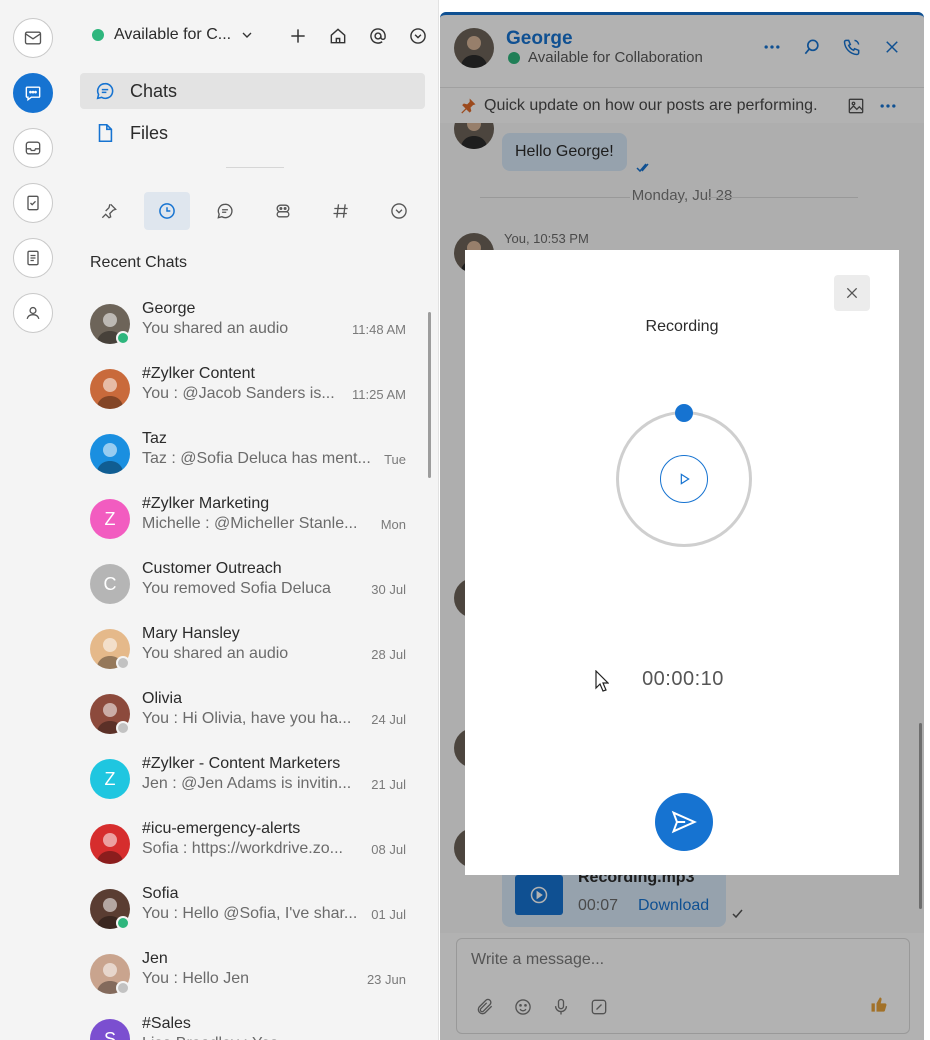 This screenshot has width=930, height=1040. What do you see at coordinates (33, 313) in the screenshot?
I see `contacts-rail-button` at bounding box center [33, 313].